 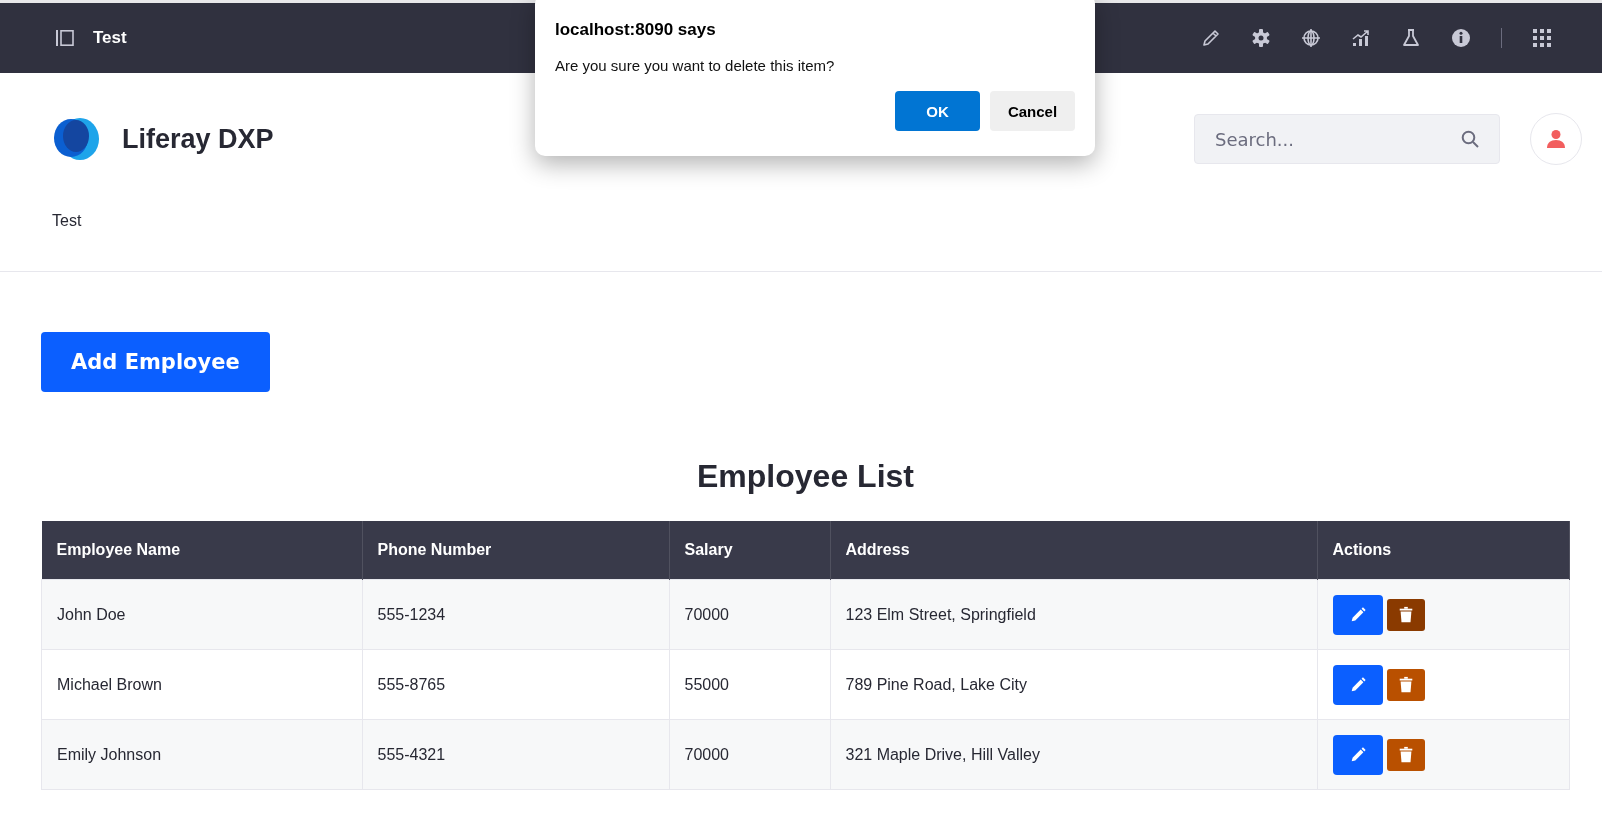 I want to click on table-cell: 555-1234, so click(x=515, y=614).